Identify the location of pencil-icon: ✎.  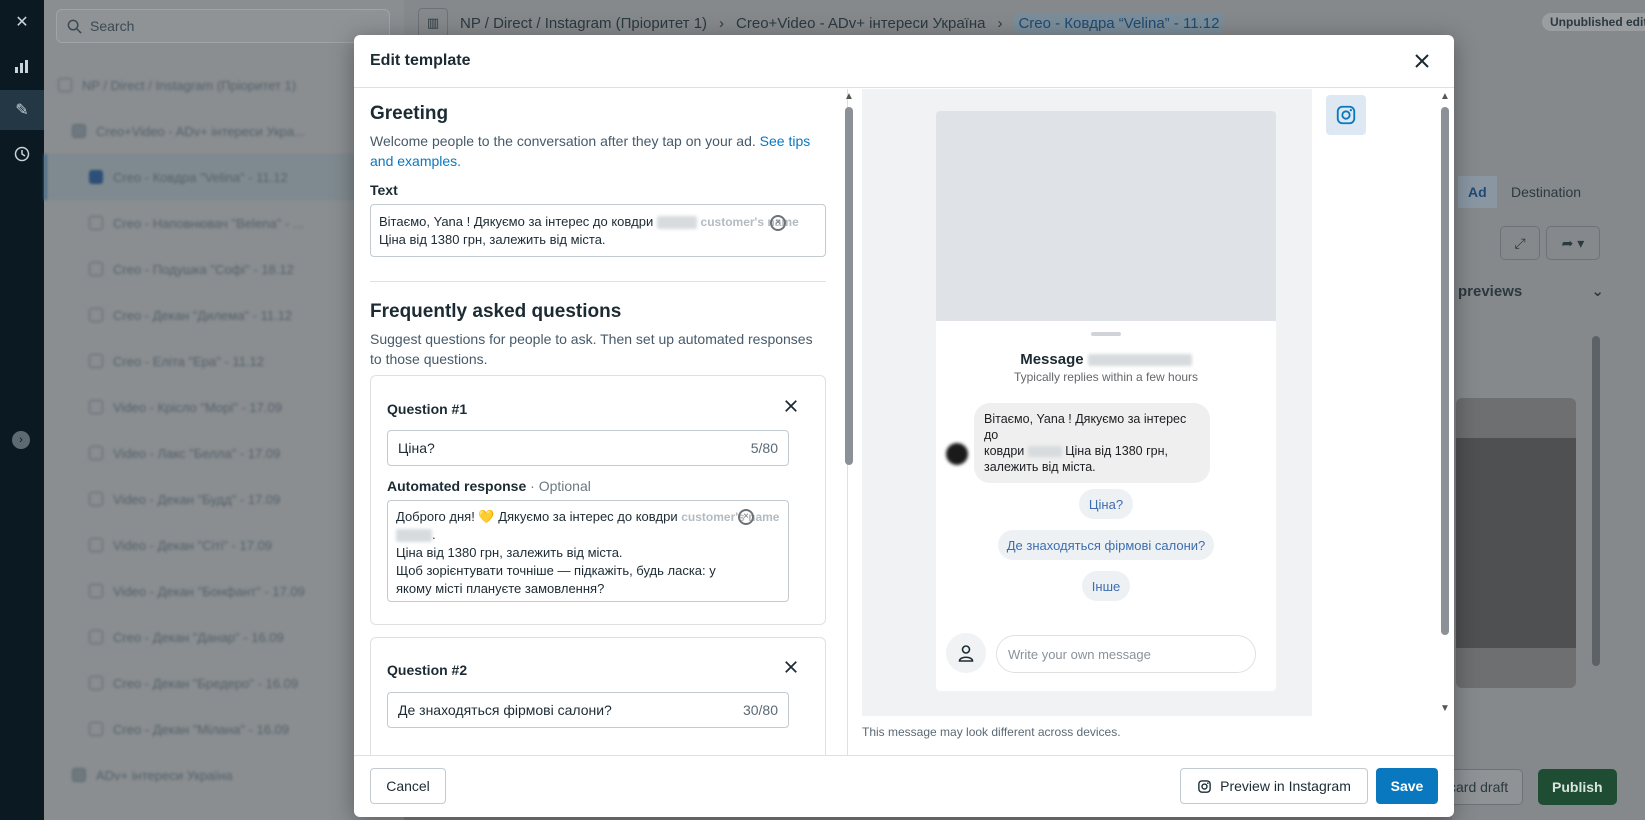
(22, 110).